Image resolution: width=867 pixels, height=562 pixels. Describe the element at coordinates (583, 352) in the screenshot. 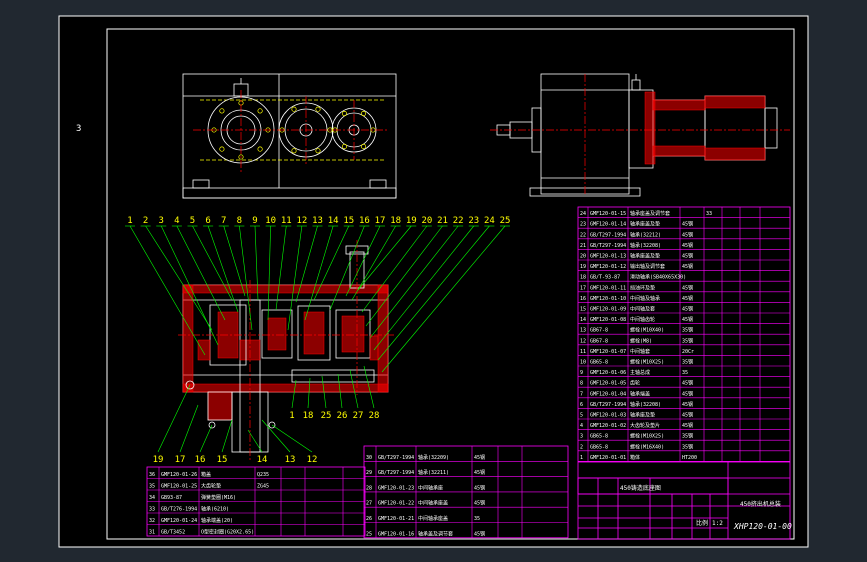

I see `table-cell: 11` at that location.